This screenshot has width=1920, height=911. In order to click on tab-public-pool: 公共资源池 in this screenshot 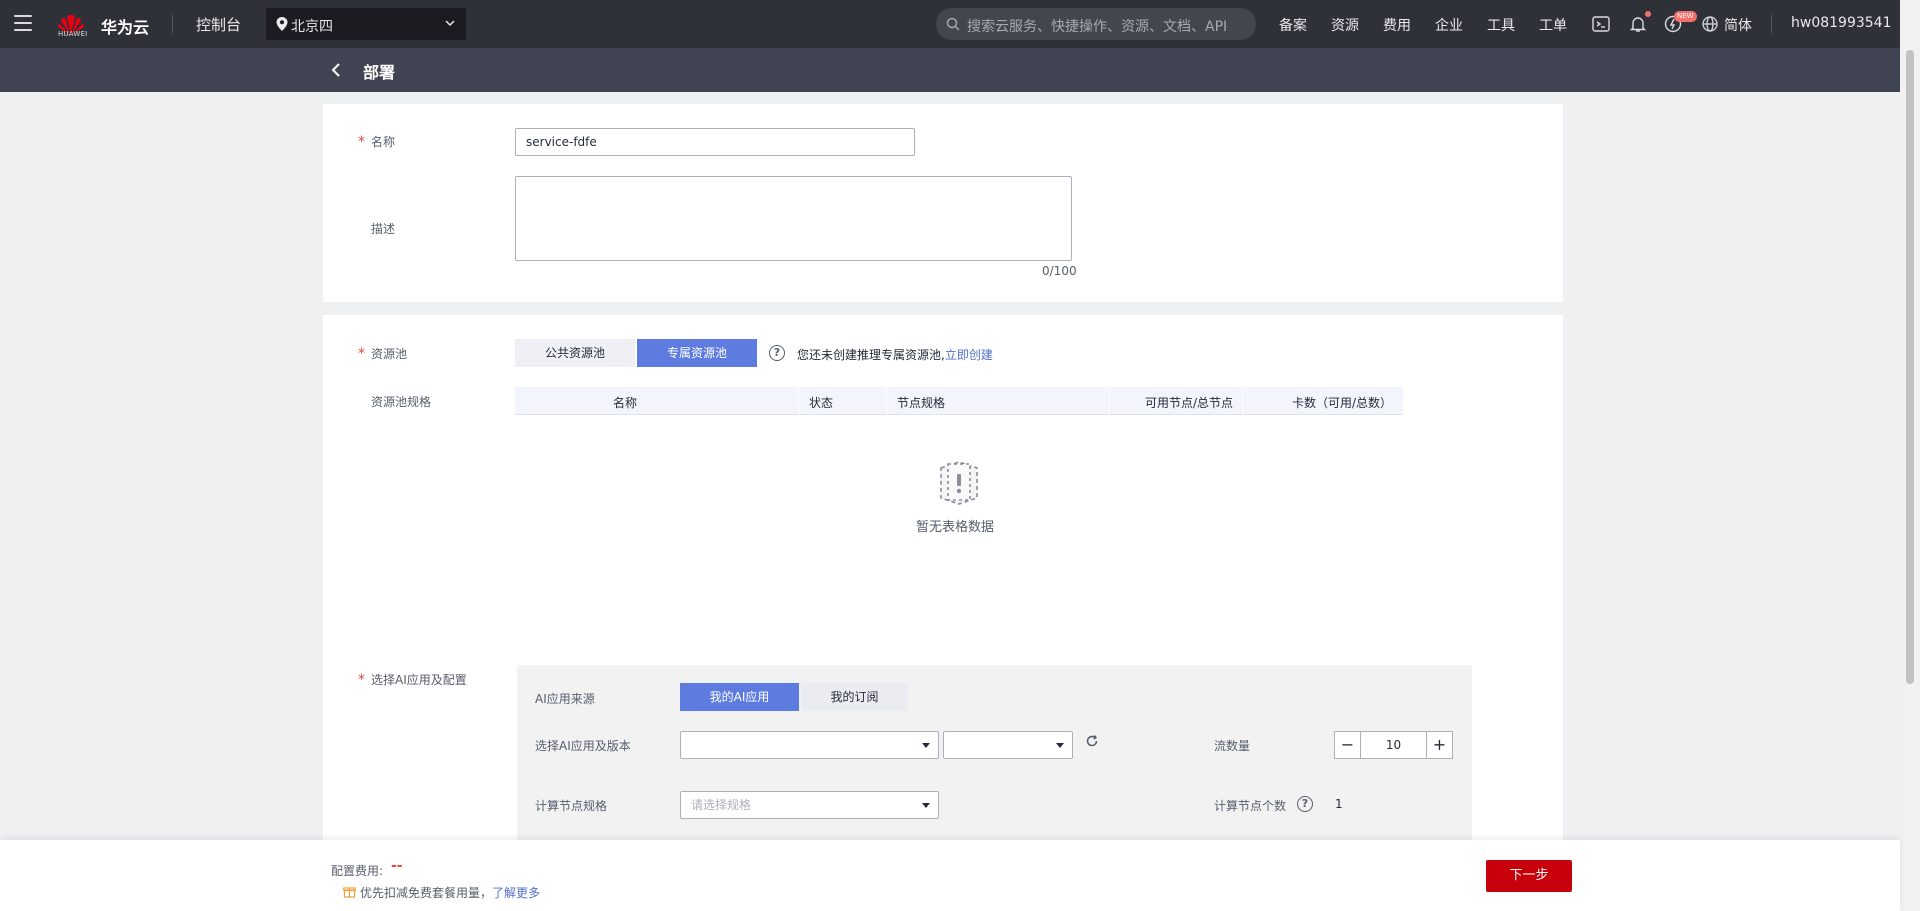, I will do `click(575, 353)`.